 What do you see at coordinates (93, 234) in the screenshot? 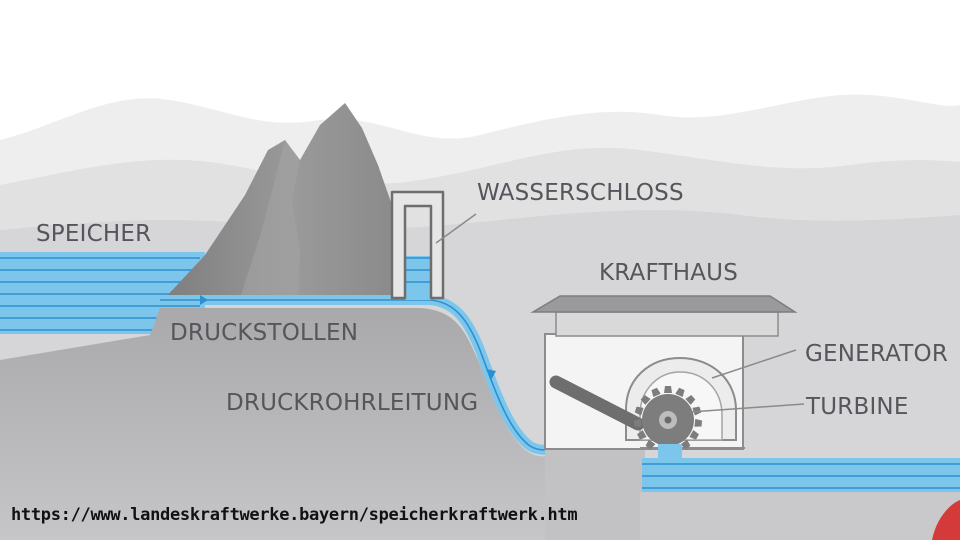
I see `label-speicher: SPEICHER` at bounding box center [93, 234].